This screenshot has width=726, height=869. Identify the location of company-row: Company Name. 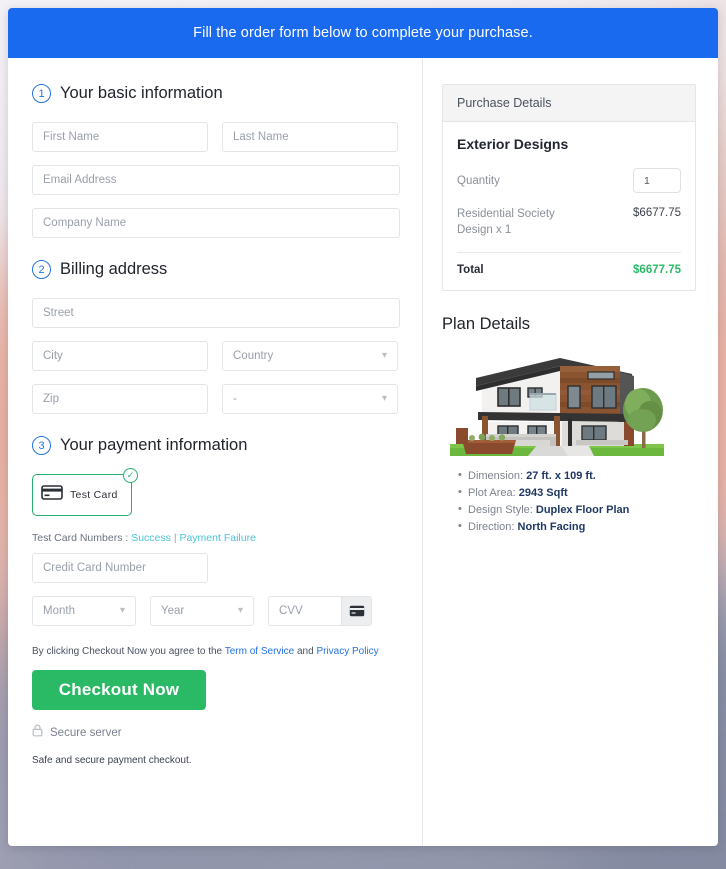
(216, 223).